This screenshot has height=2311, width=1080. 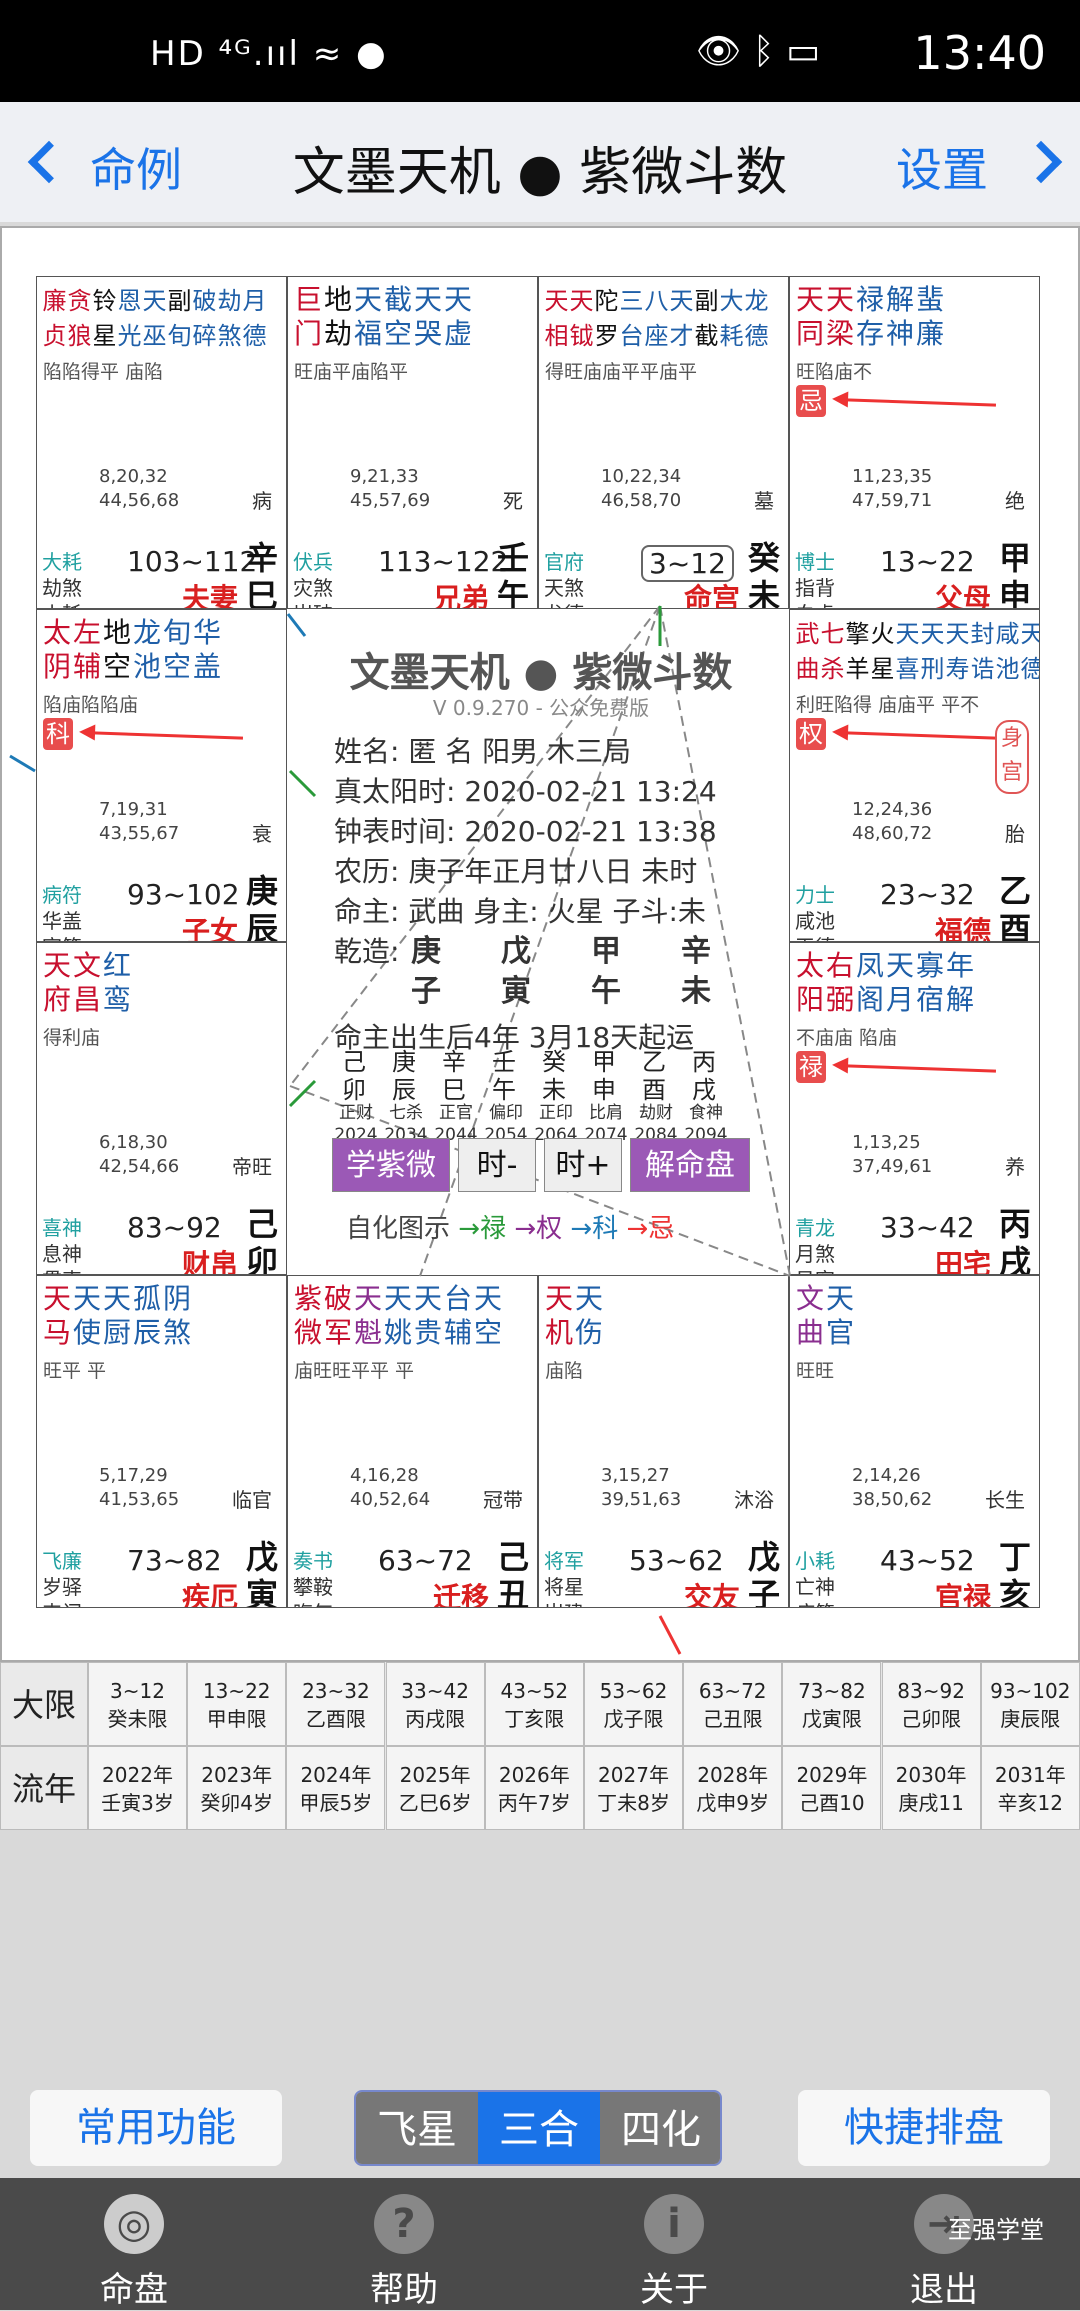 I want to click on tab-help: ? 帮助, so click(x=404, y=2244).